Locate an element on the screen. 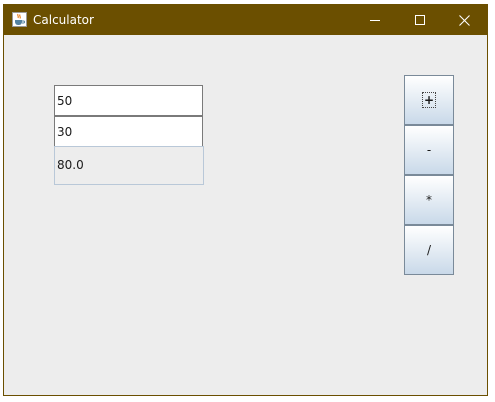 This screenshot has width=495, height=402. add-button: + is located at coordinates (429, 100).